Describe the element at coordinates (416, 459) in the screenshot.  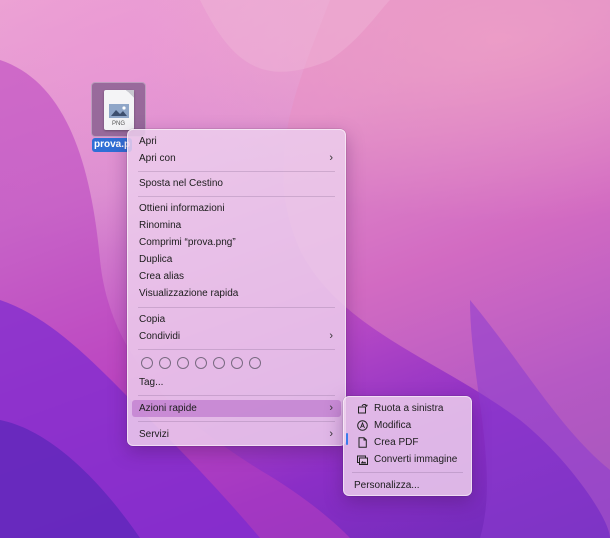
I see `submenu-item-label: Converti immagine` at that location.